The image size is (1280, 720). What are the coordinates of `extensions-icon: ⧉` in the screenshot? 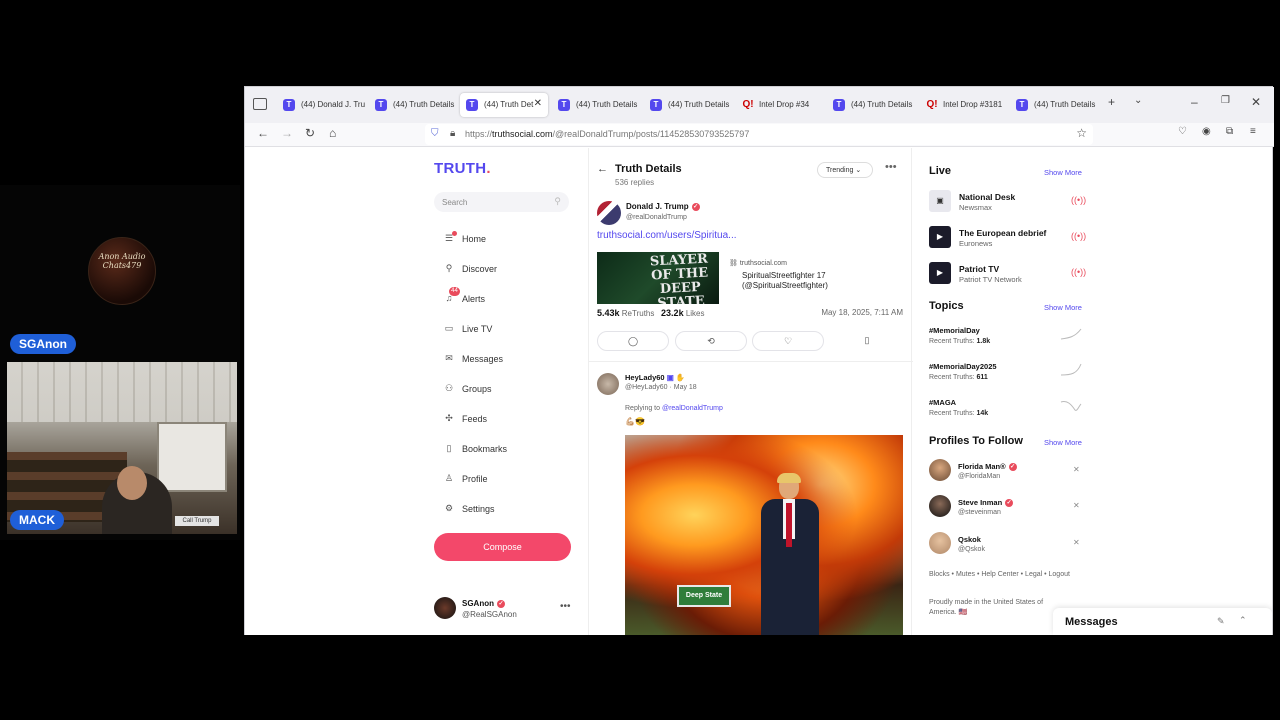 It's located at (1229, 131).